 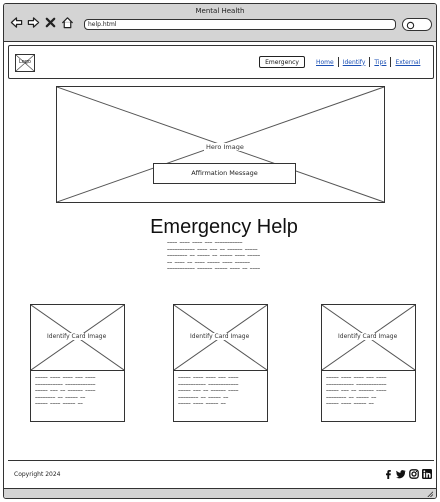 I want to click on instagram-icon, so click(x=414, y=474).